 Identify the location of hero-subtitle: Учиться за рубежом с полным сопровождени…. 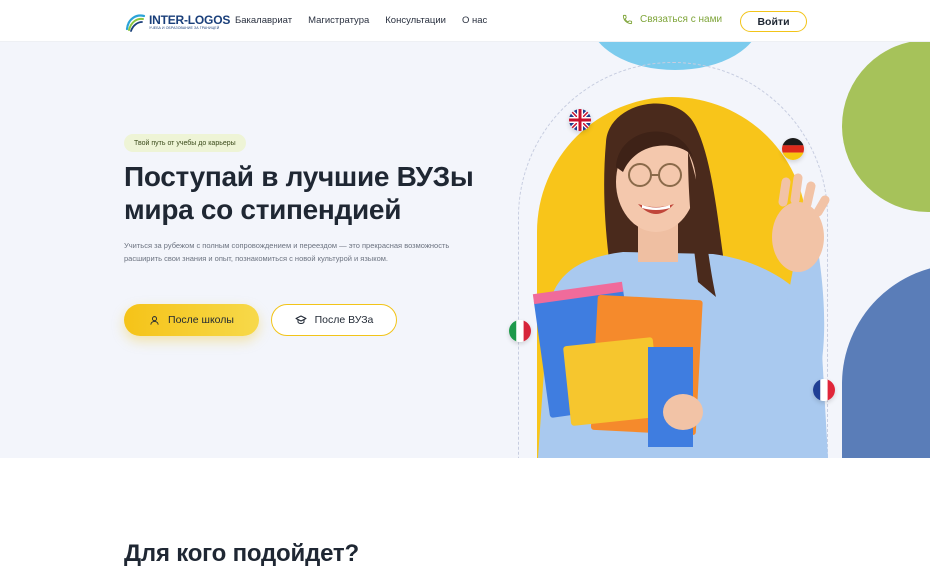
(287, 252).